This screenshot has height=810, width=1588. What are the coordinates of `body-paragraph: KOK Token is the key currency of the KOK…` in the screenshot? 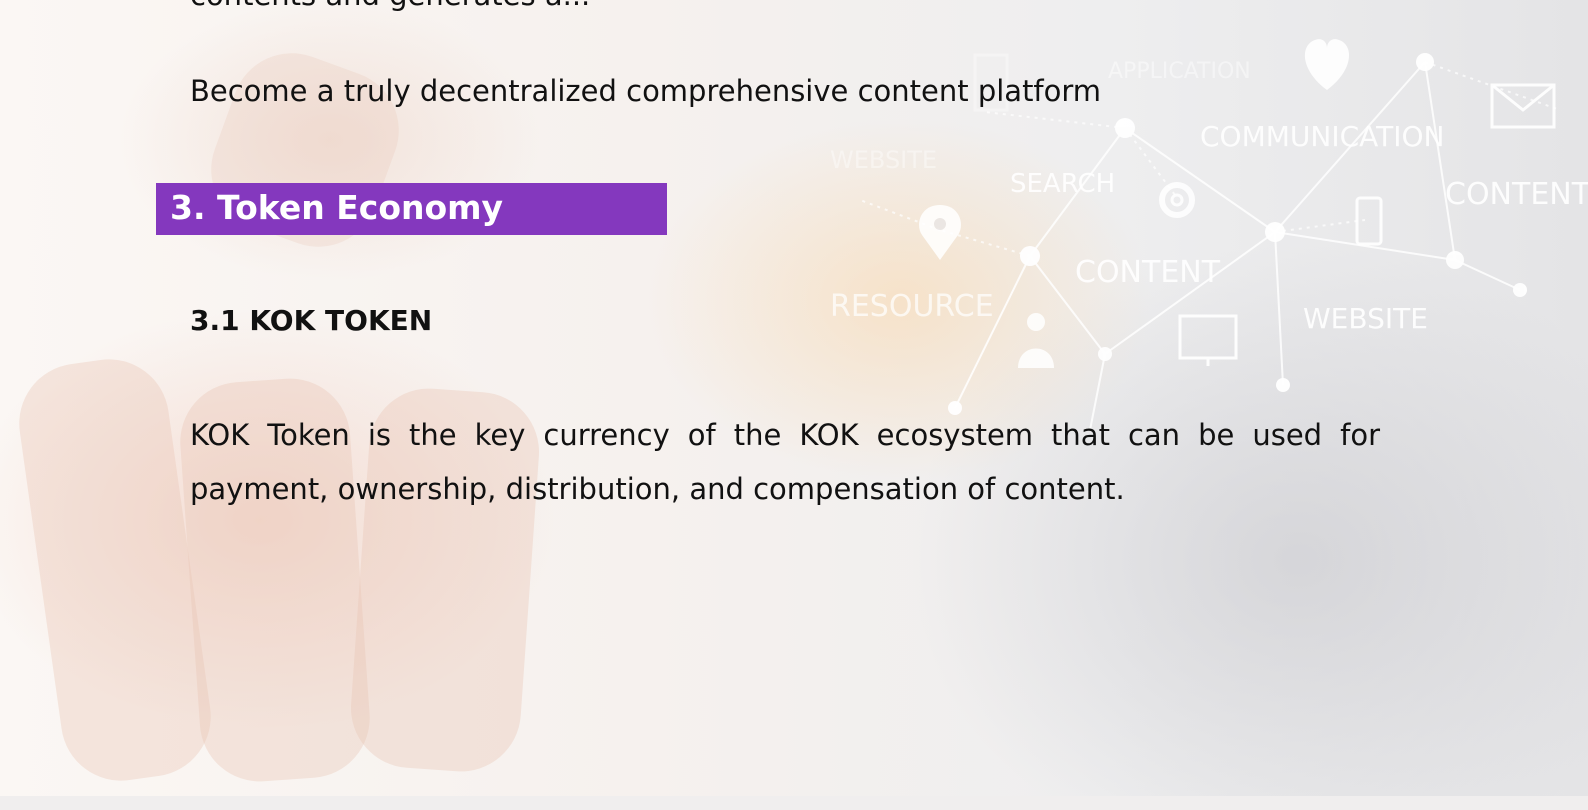 It's located at (785, 462).